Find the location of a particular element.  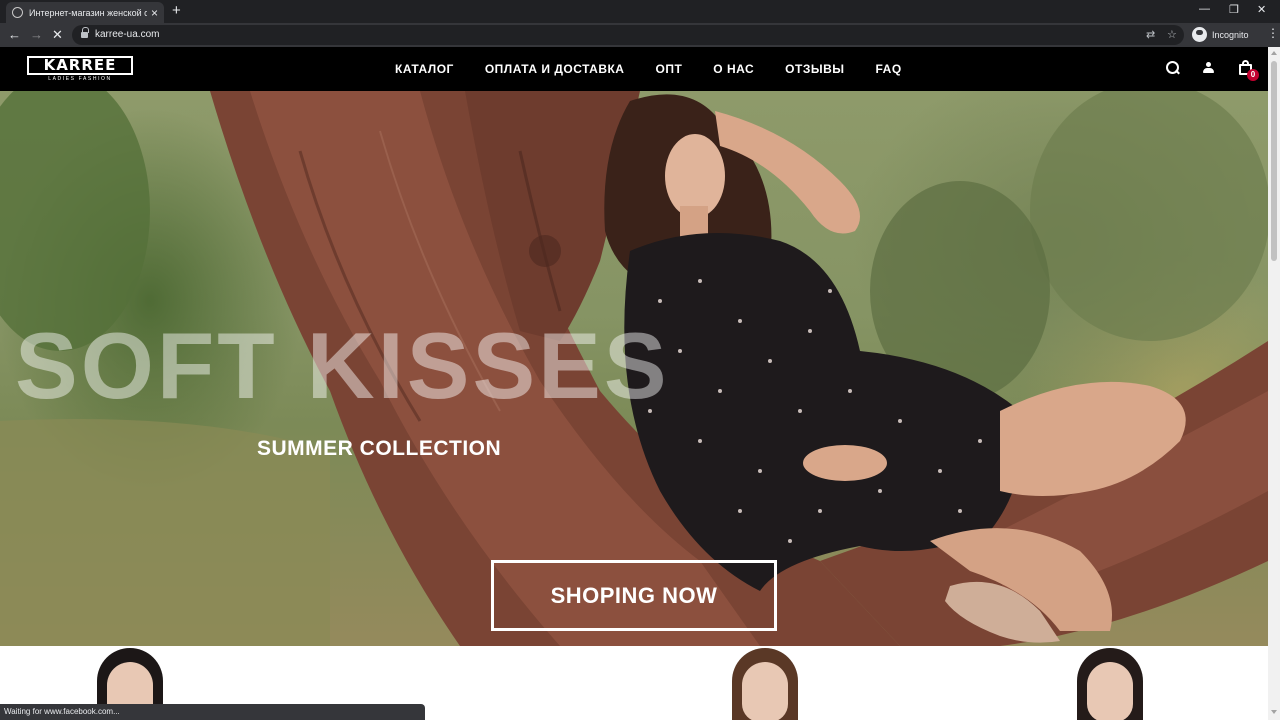

close-tab-icon: × is located at coordinates (154, 13).